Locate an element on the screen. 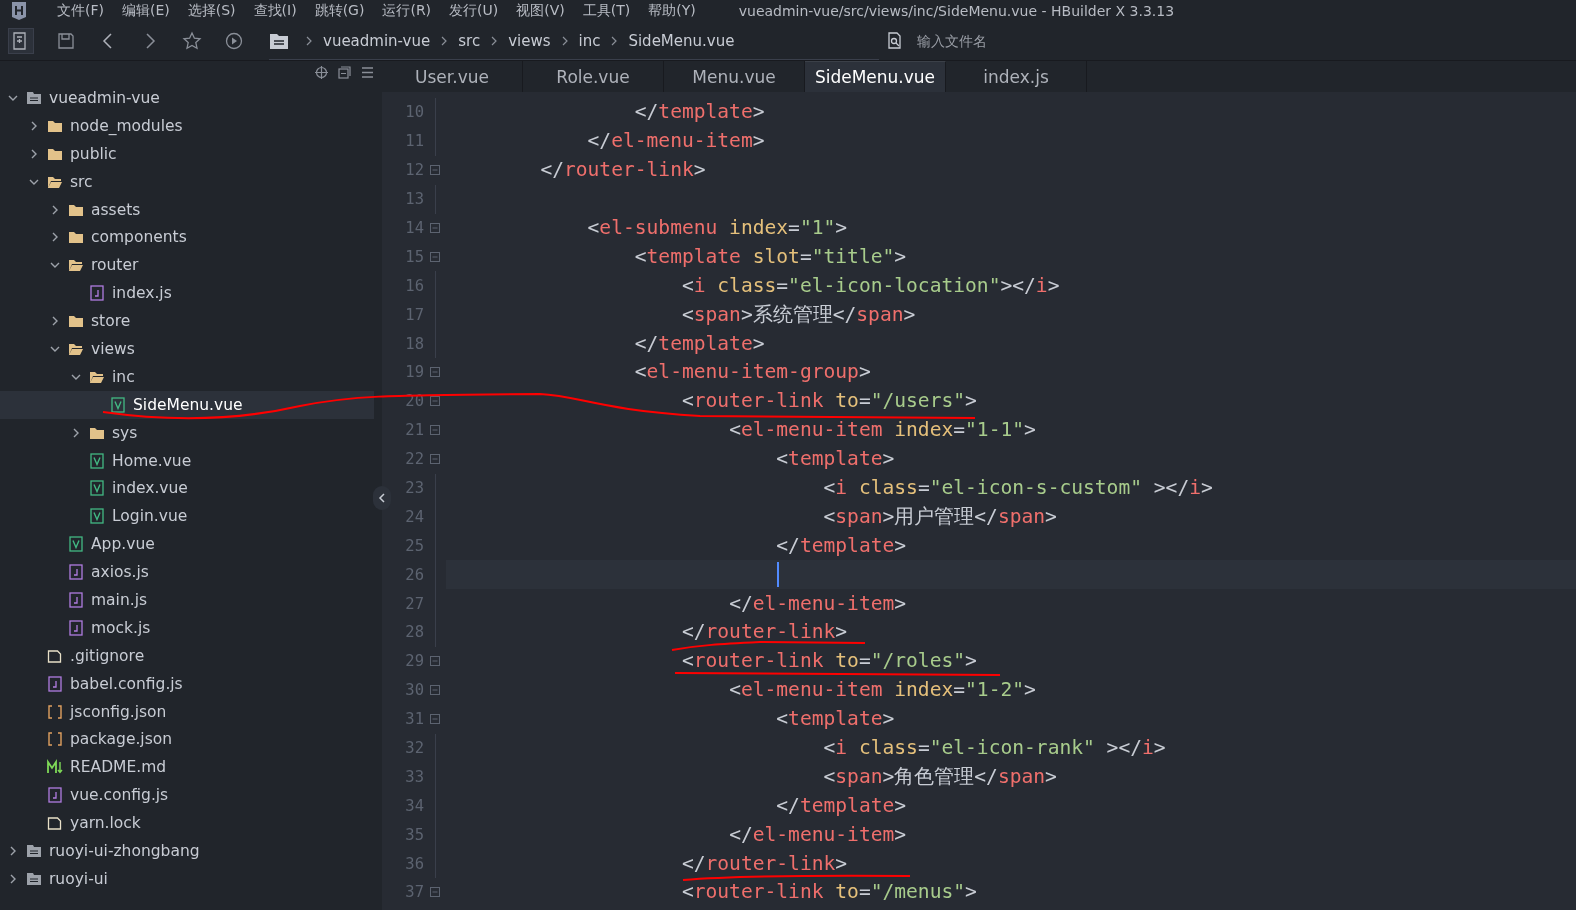  editor-tab: SideMenu.vue is located at coordinates (875, 76).